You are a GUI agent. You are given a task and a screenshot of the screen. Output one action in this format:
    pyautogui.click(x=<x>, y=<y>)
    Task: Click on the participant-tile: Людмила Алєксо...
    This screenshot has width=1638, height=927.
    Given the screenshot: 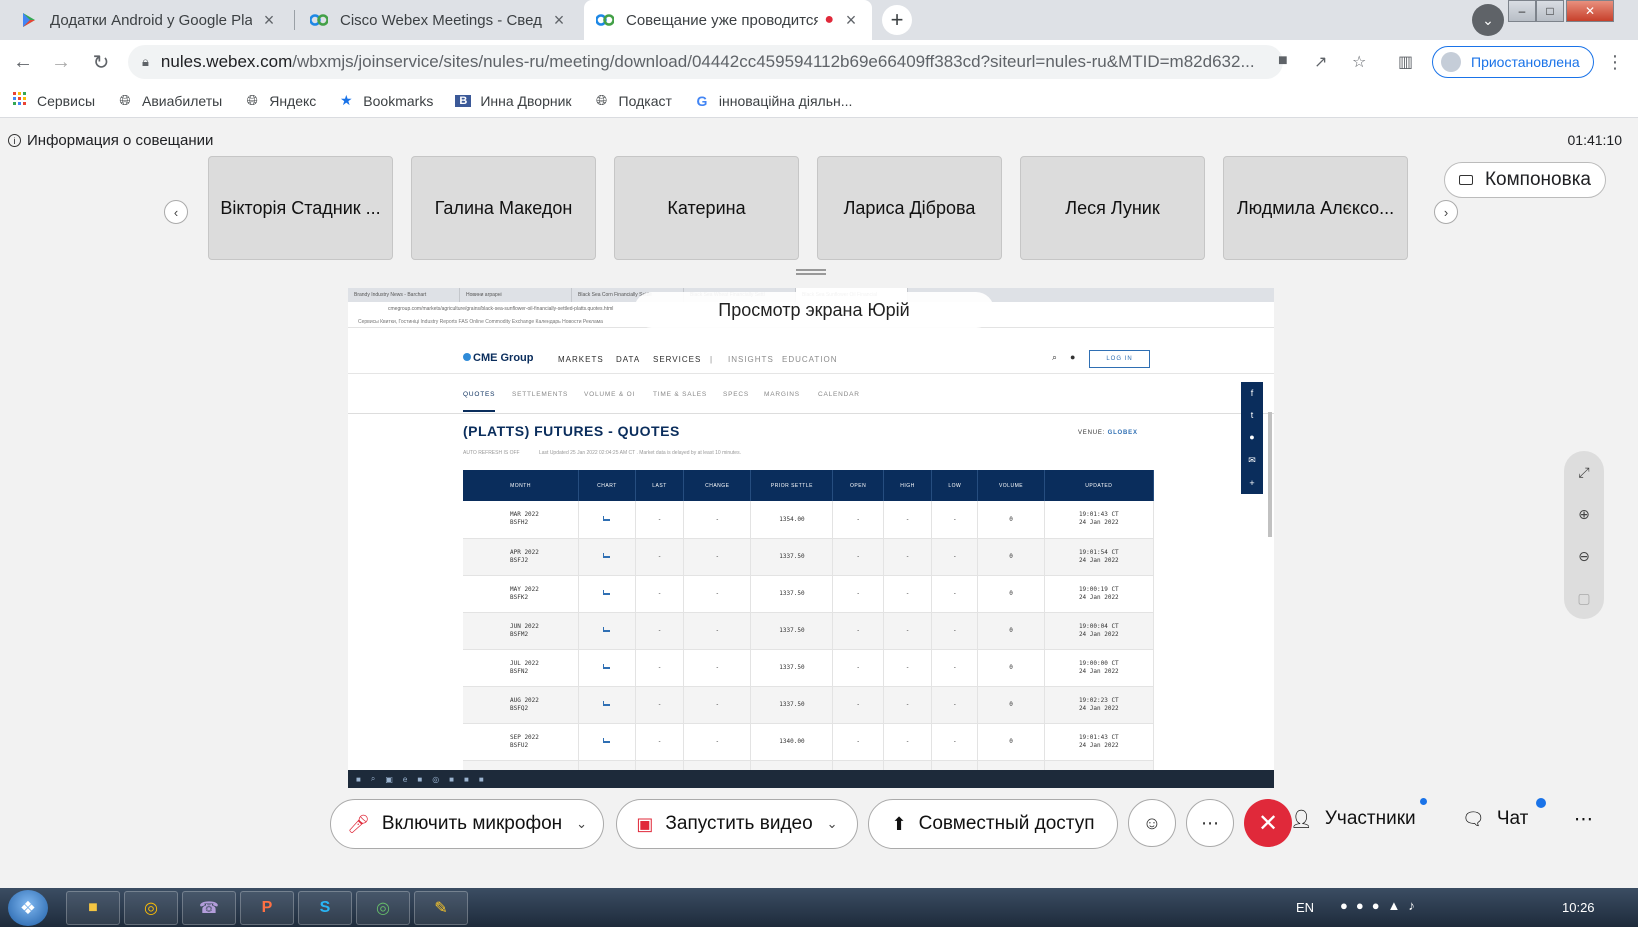 What is the action you would take?
    pyautogui.click(x=1315, y=208)
    